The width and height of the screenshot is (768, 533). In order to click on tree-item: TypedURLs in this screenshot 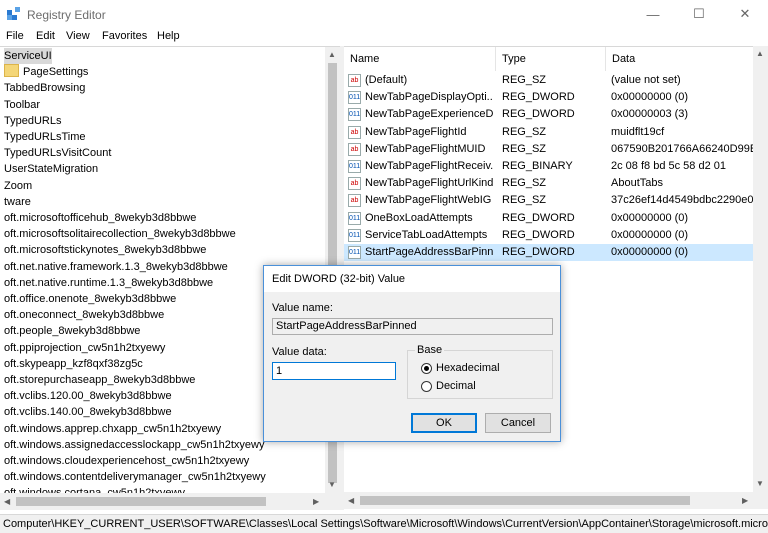, I will do `click(32, 121)`.